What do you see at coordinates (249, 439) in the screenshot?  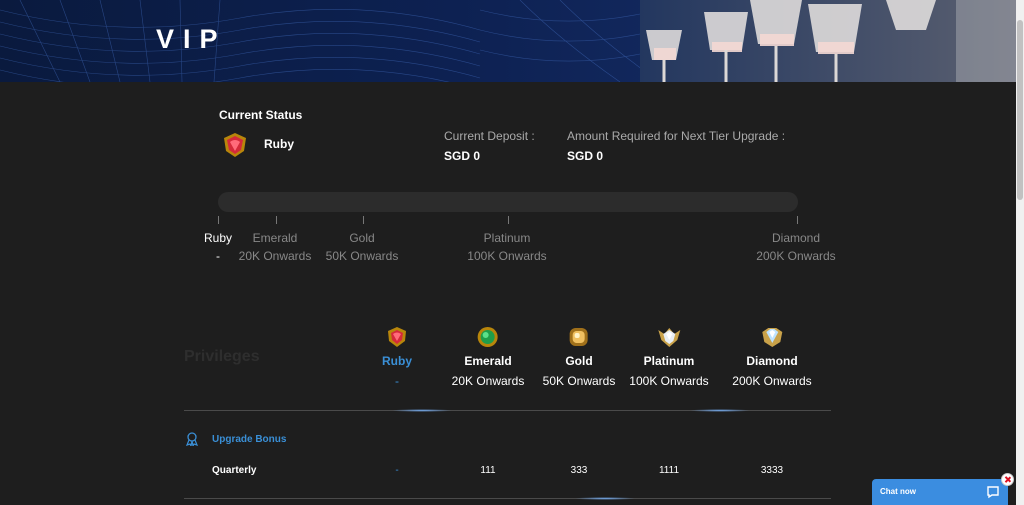 I see `section-title-upgrade-bonus: Upgrade Bonus` at bounding box center [249, 439].